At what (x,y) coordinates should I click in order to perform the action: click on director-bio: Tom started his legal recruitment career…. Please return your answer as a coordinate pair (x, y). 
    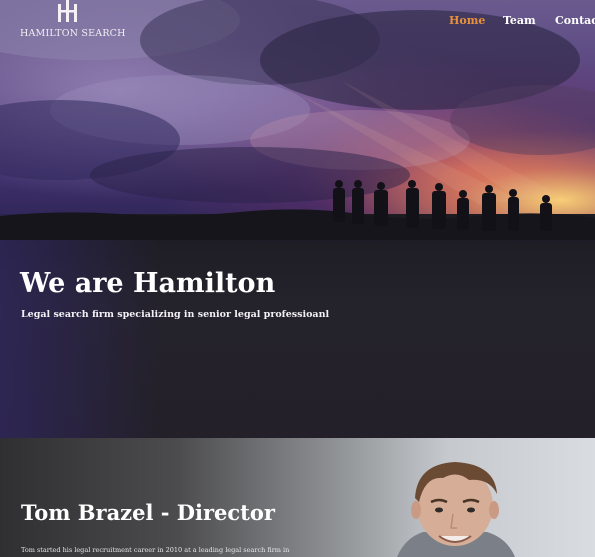
    Looking at the image, I should click on (155, 550).